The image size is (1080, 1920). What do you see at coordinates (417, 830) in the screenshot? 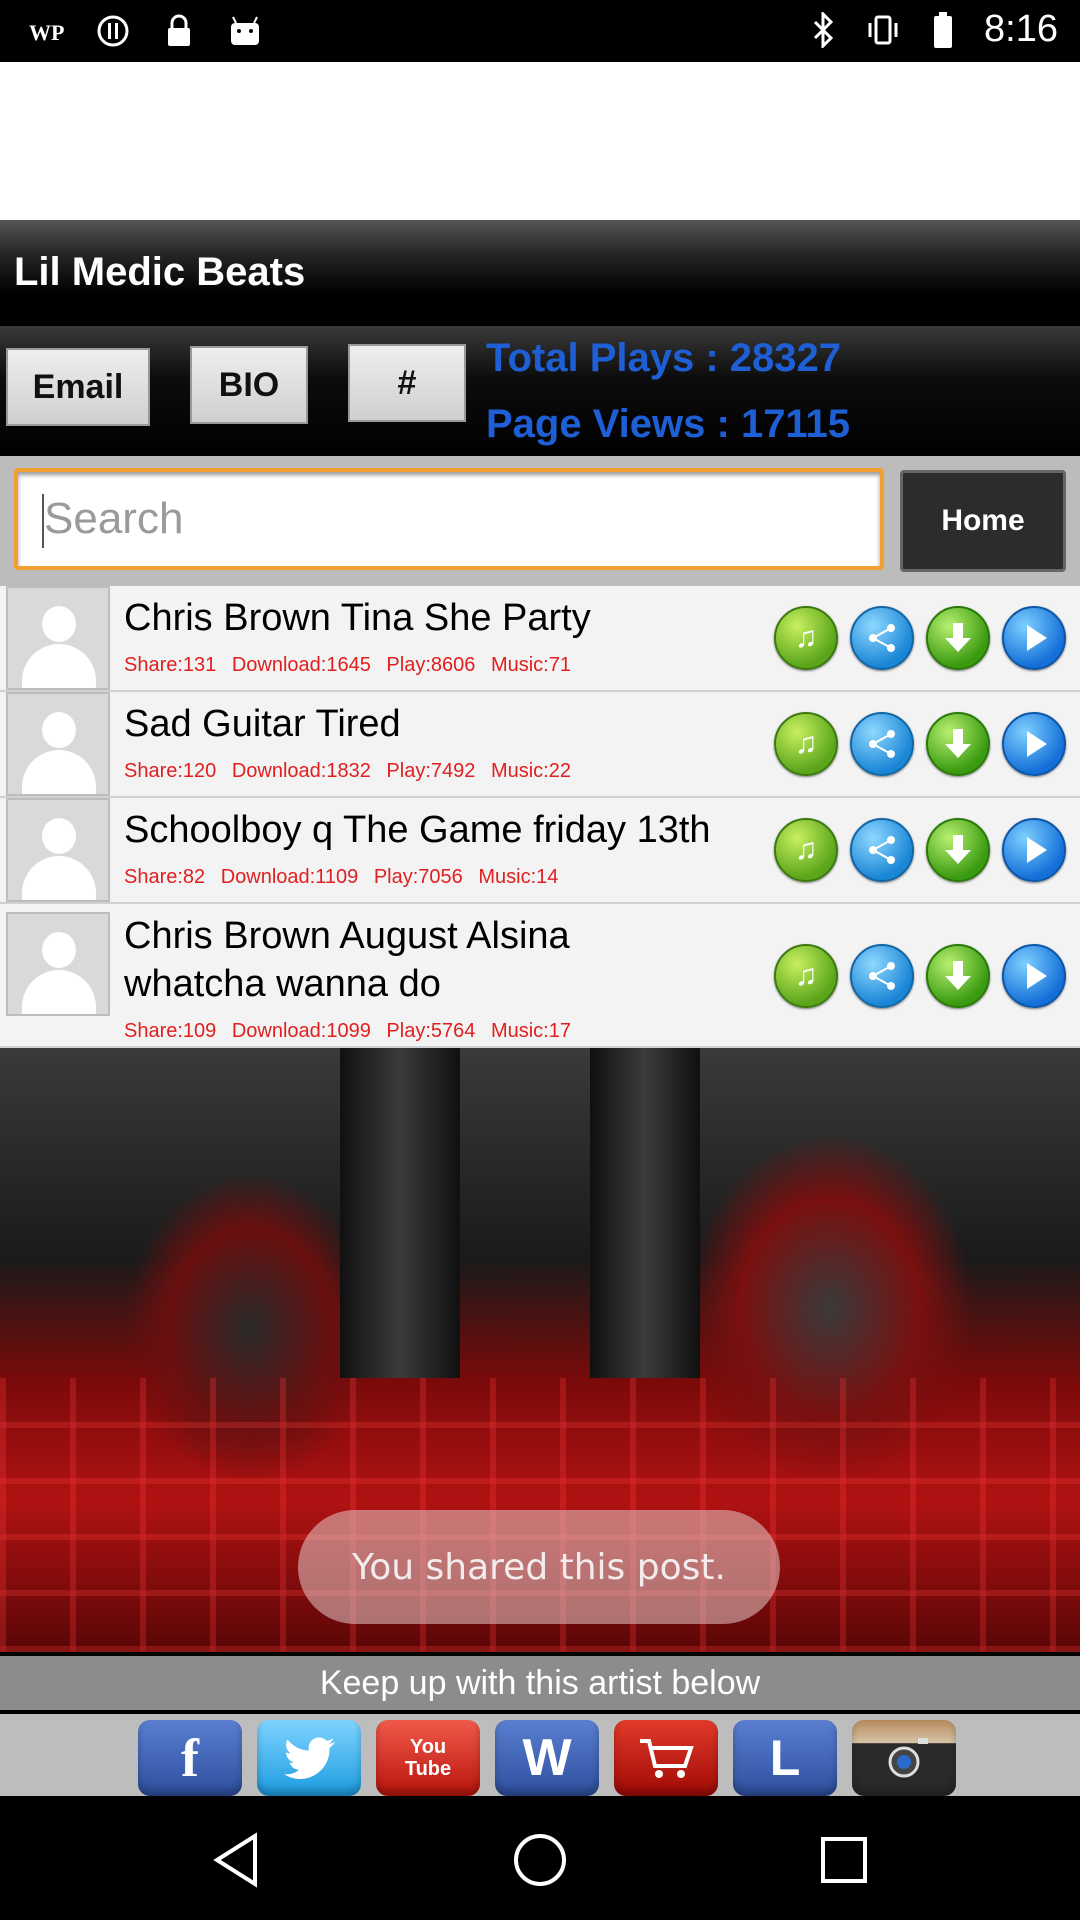
I see `song-title: Schoolboy q The Game friday 13th` at bounding box center [417, 830].